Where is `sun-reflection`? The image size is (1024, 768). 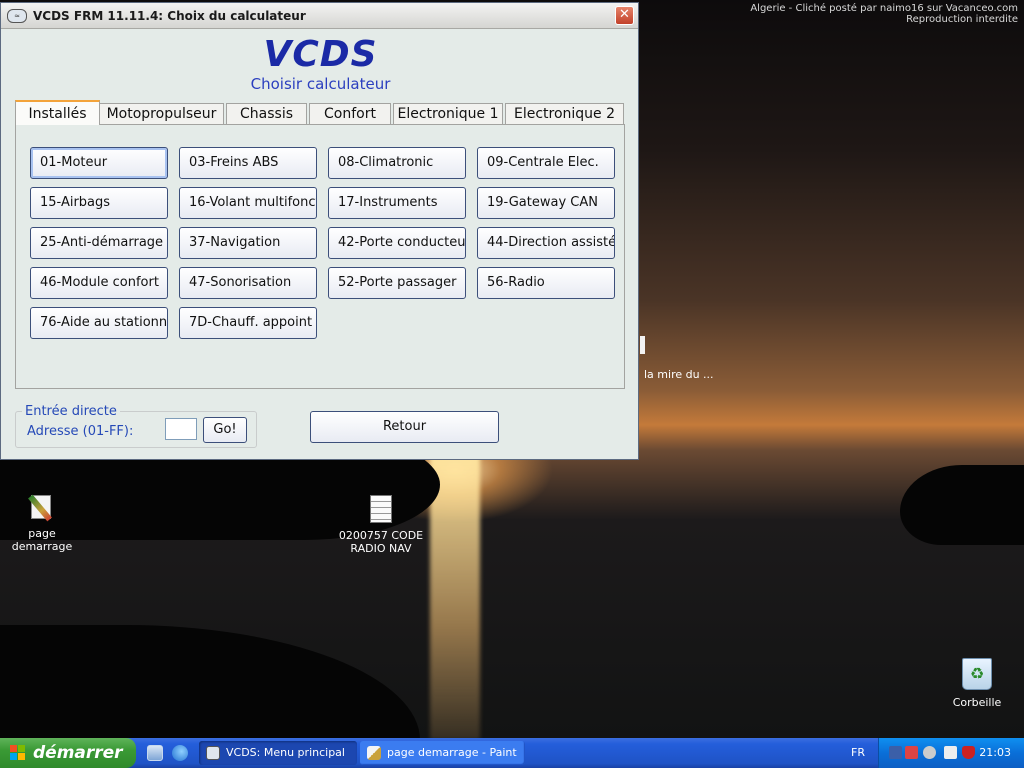 sun-reflection is located at coordinates (455, 597).